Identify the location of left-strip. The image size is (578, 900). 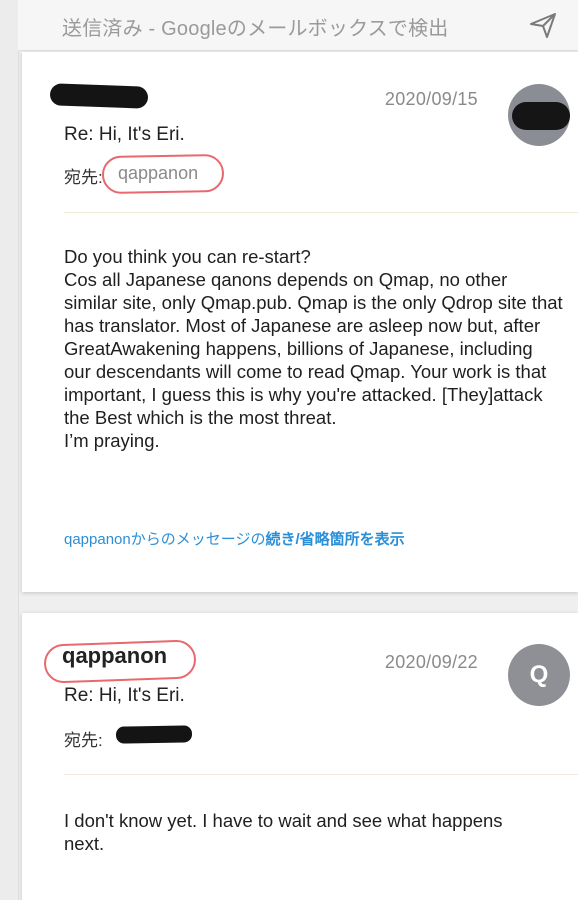
(9, 450).